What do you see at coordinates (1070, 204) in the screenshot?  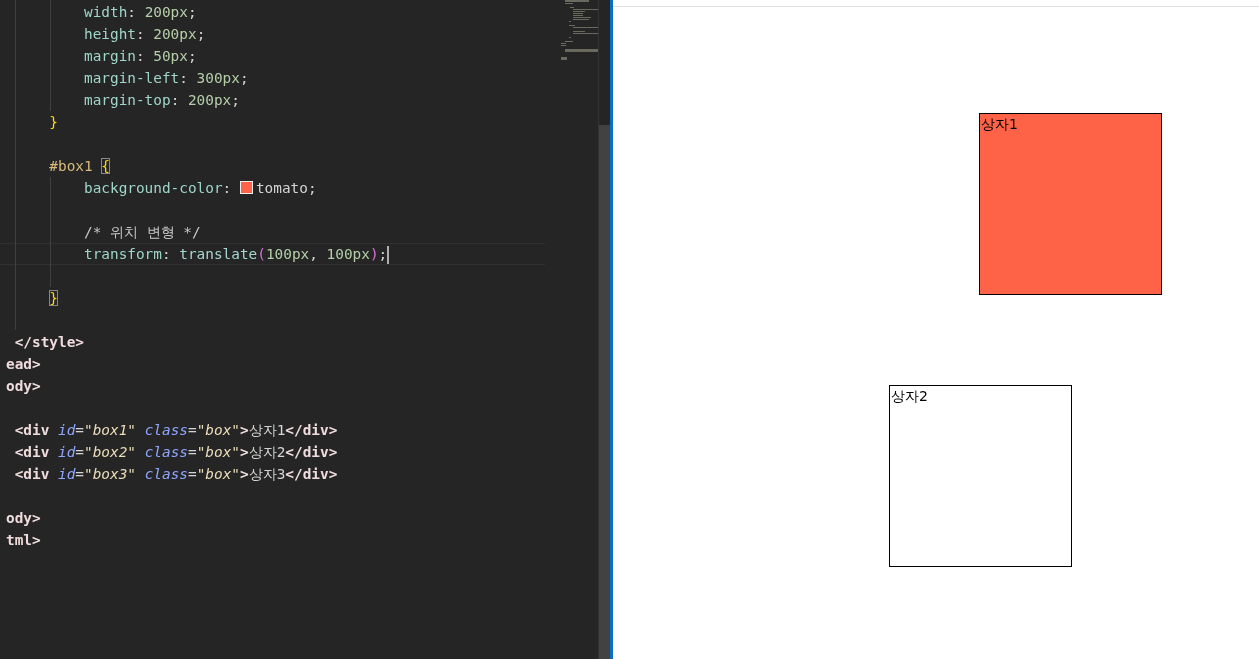 I see `box-label: 상자1` at bounding box center [1070, 204].